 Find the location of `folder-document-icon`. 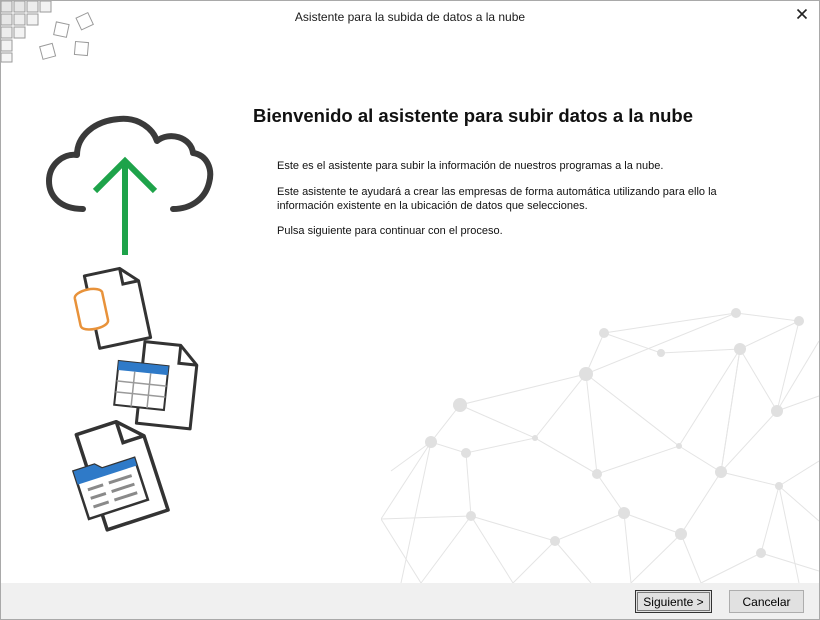

folder-document-icon is located at coordinates (120, 475).